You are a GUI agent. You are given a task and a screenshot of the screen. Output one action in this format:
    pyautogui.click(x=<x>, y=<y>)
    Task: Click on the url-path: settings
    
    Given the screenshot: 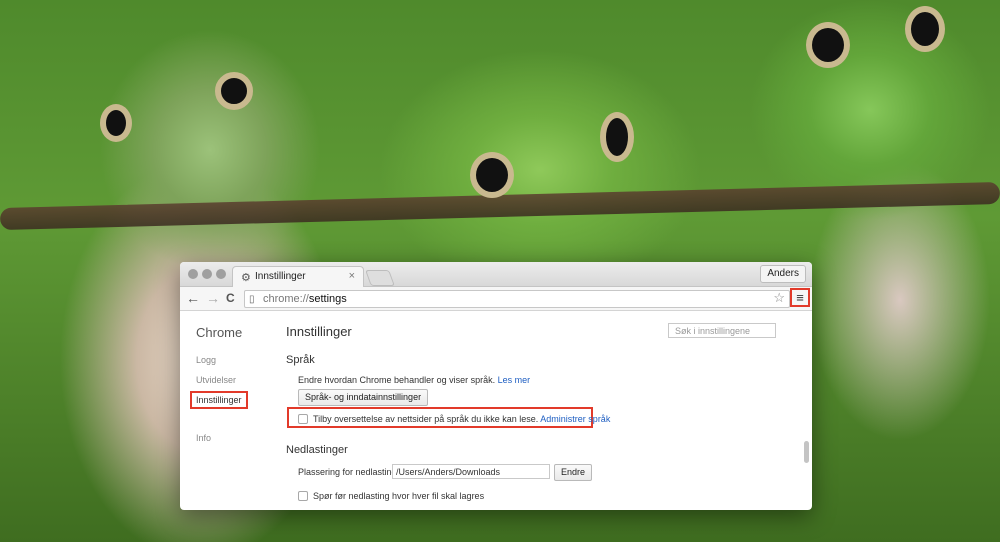 What is the action you would take?
    pyautogui.click(x=327, y=299)
    